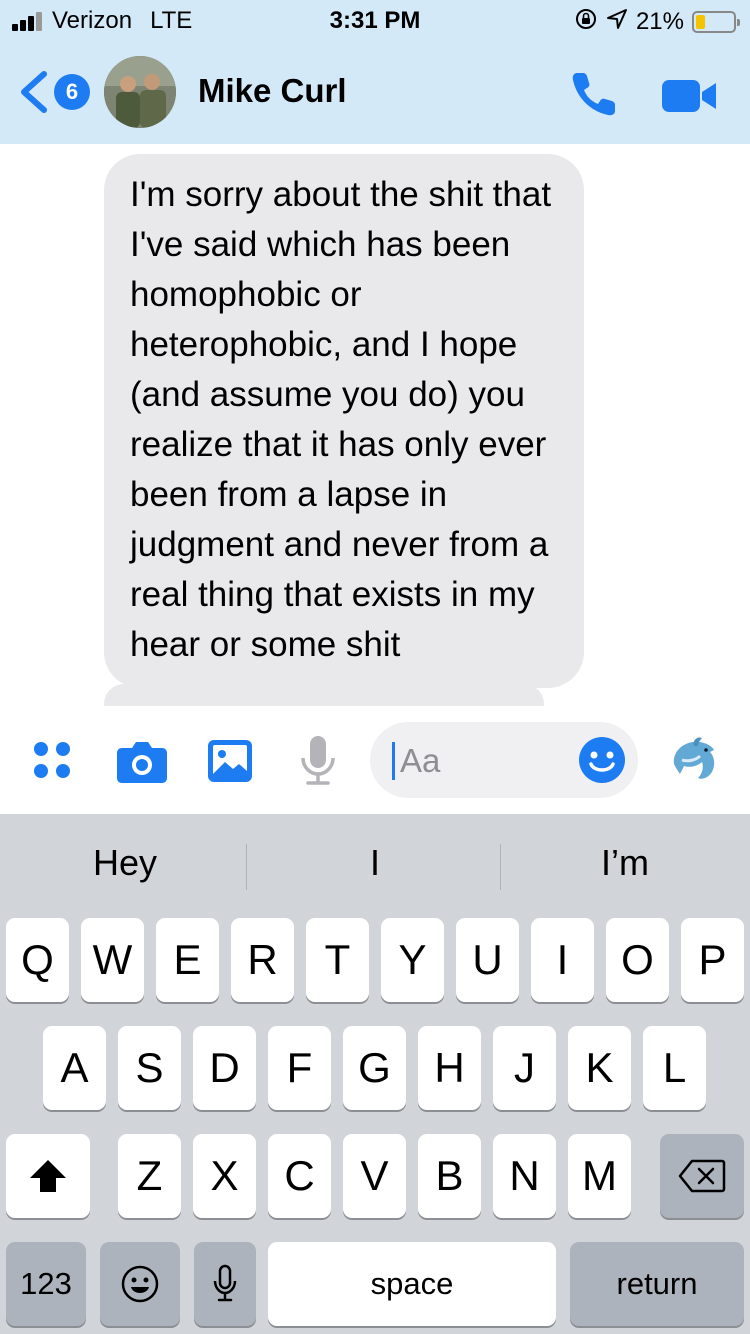 The height and width of the screenshot is (1334, 750). What do you see at coordinates (524, 1176) in the screenshot?
I see `key-n: N` at bounding box center [524, 1176].